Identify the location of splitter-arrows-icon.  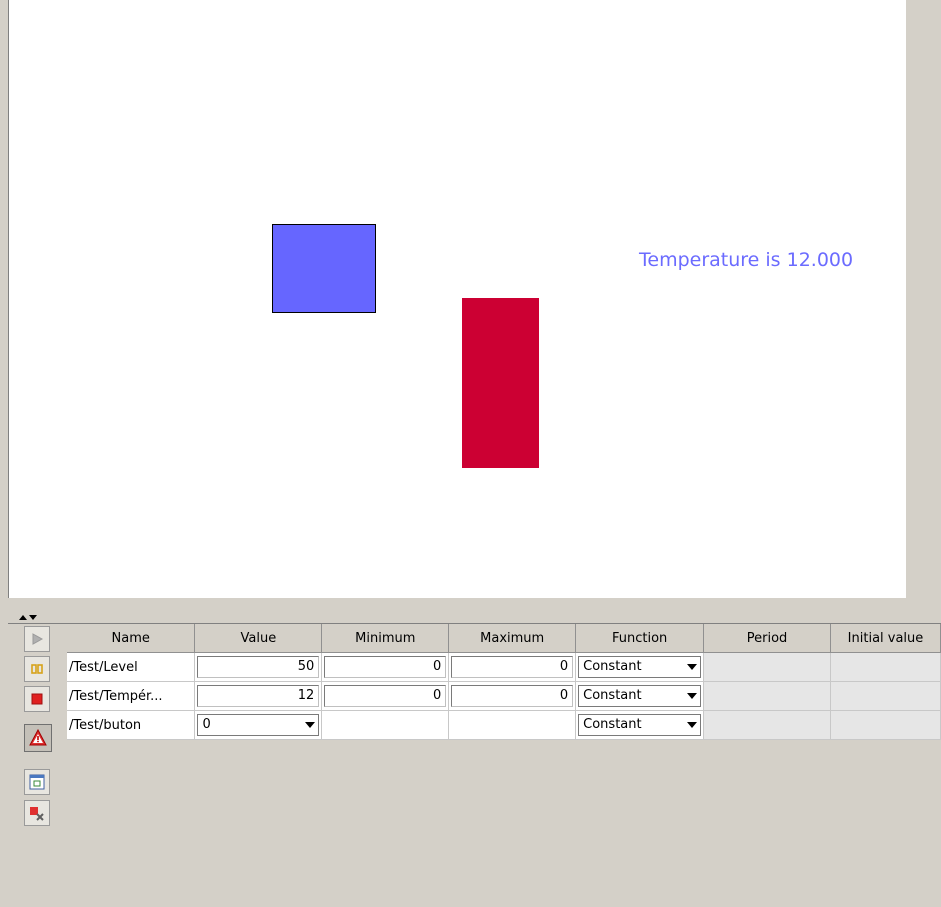
(30, 617).